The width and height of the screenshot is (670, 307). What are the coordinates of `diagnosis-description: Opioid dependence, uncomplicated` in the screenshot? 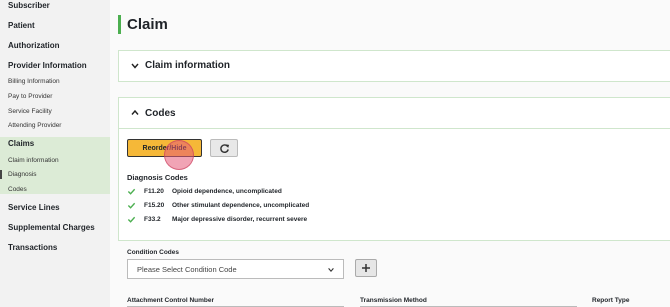 It's located at (227, 191).